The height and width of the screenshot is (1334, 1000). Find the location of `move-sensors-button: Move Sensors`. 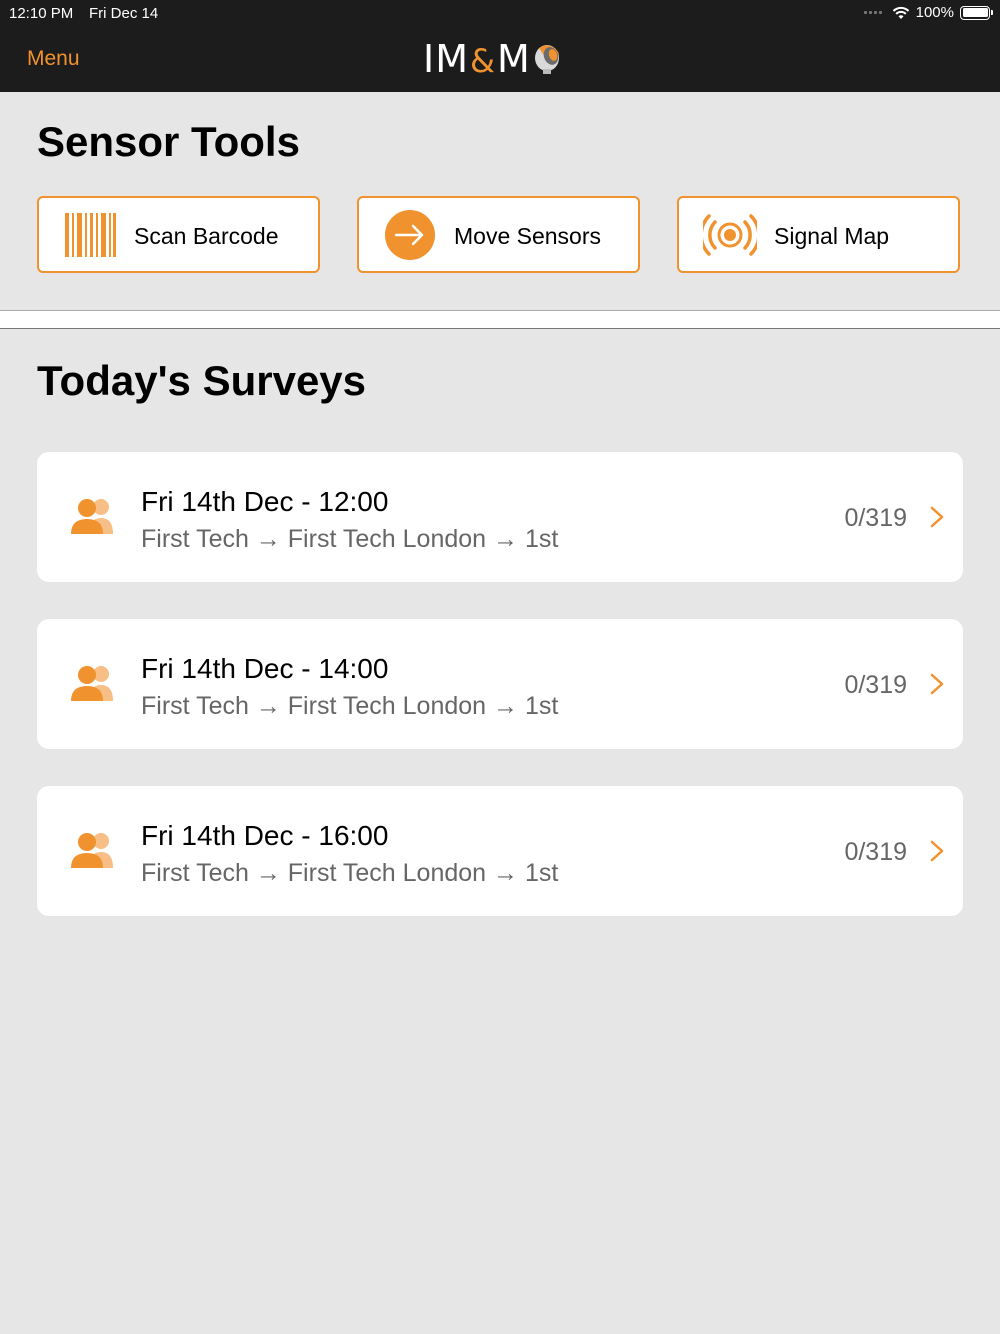

move-sensors-button: Move Sensors is located at coordinates (498, 234).